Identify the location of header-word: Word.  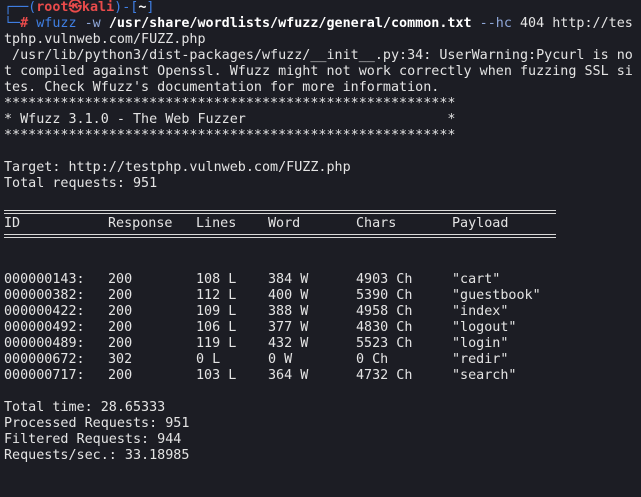
(284, 223).